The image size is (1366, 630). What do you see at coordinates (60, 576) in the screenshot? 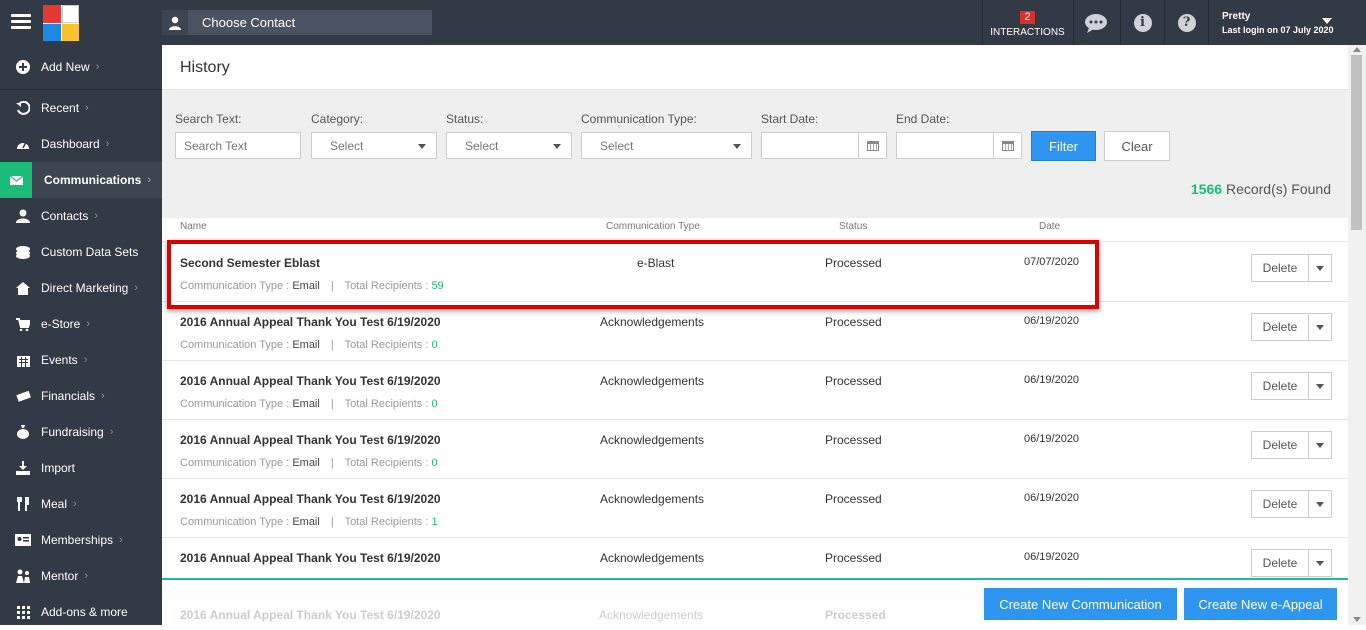
I see `sidebar-item-label: Mentor` at bounding box center [60, 576].